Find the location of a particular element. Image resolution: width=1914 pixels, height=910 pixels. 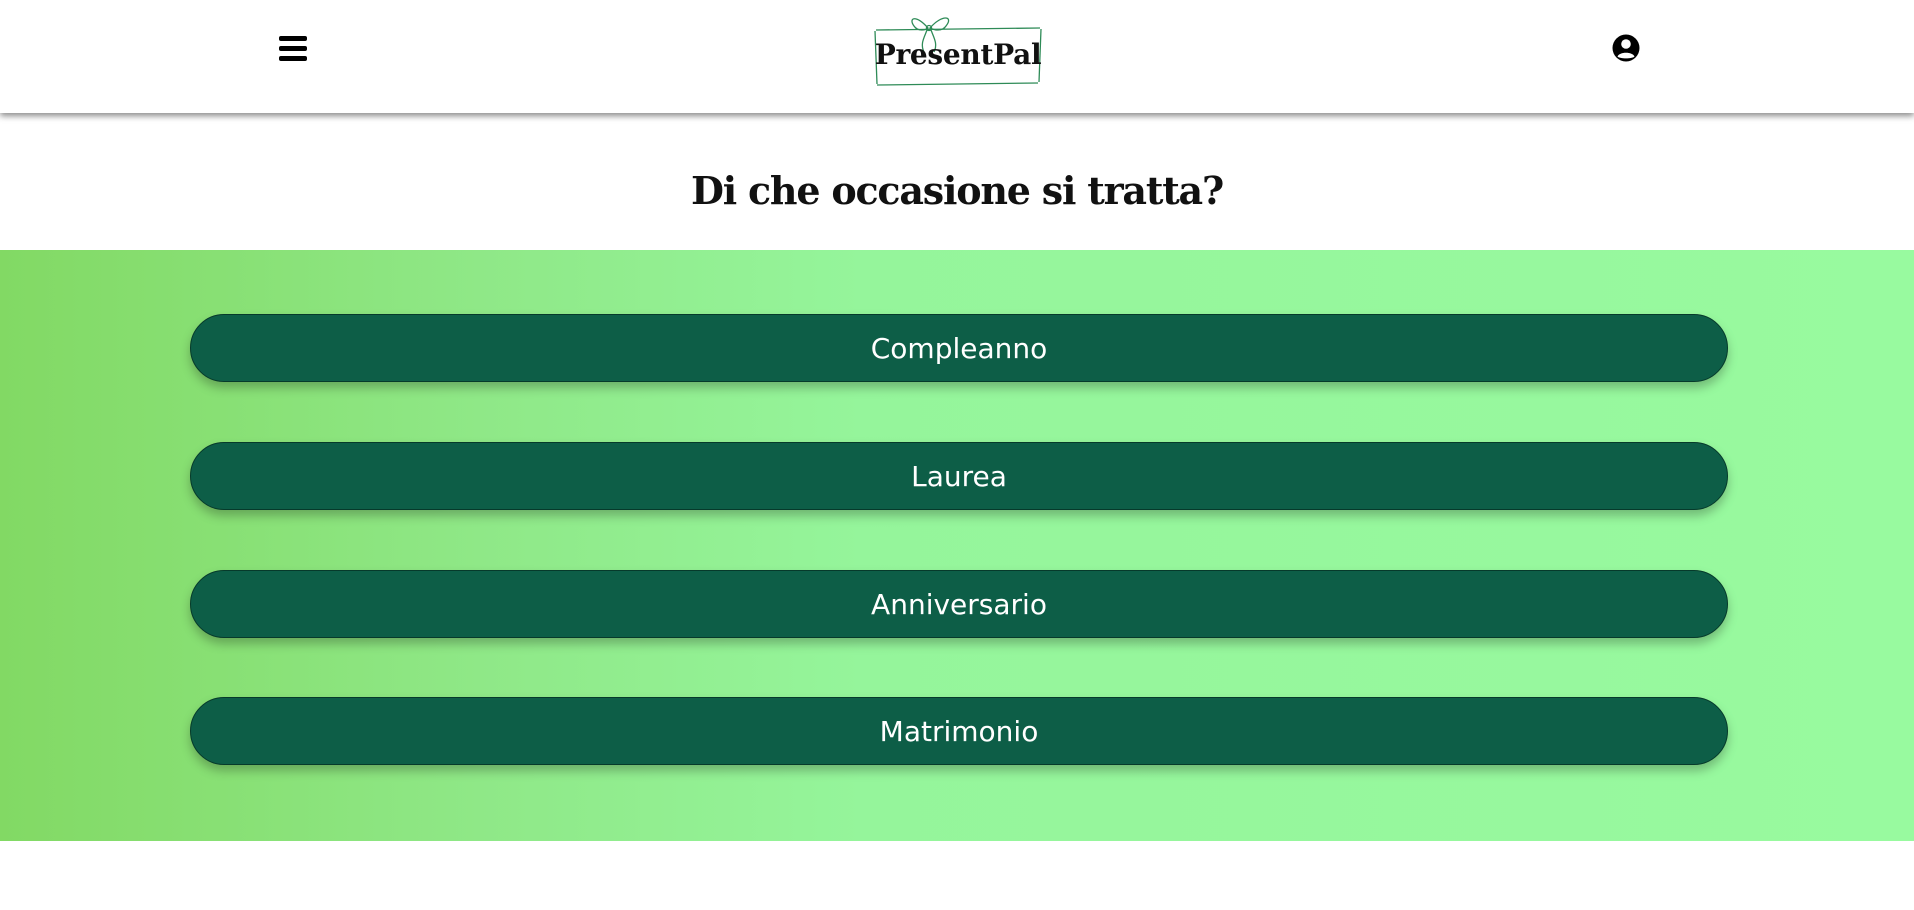

option-button-compleanno: Compleanno is located at coordinates (959, 348).